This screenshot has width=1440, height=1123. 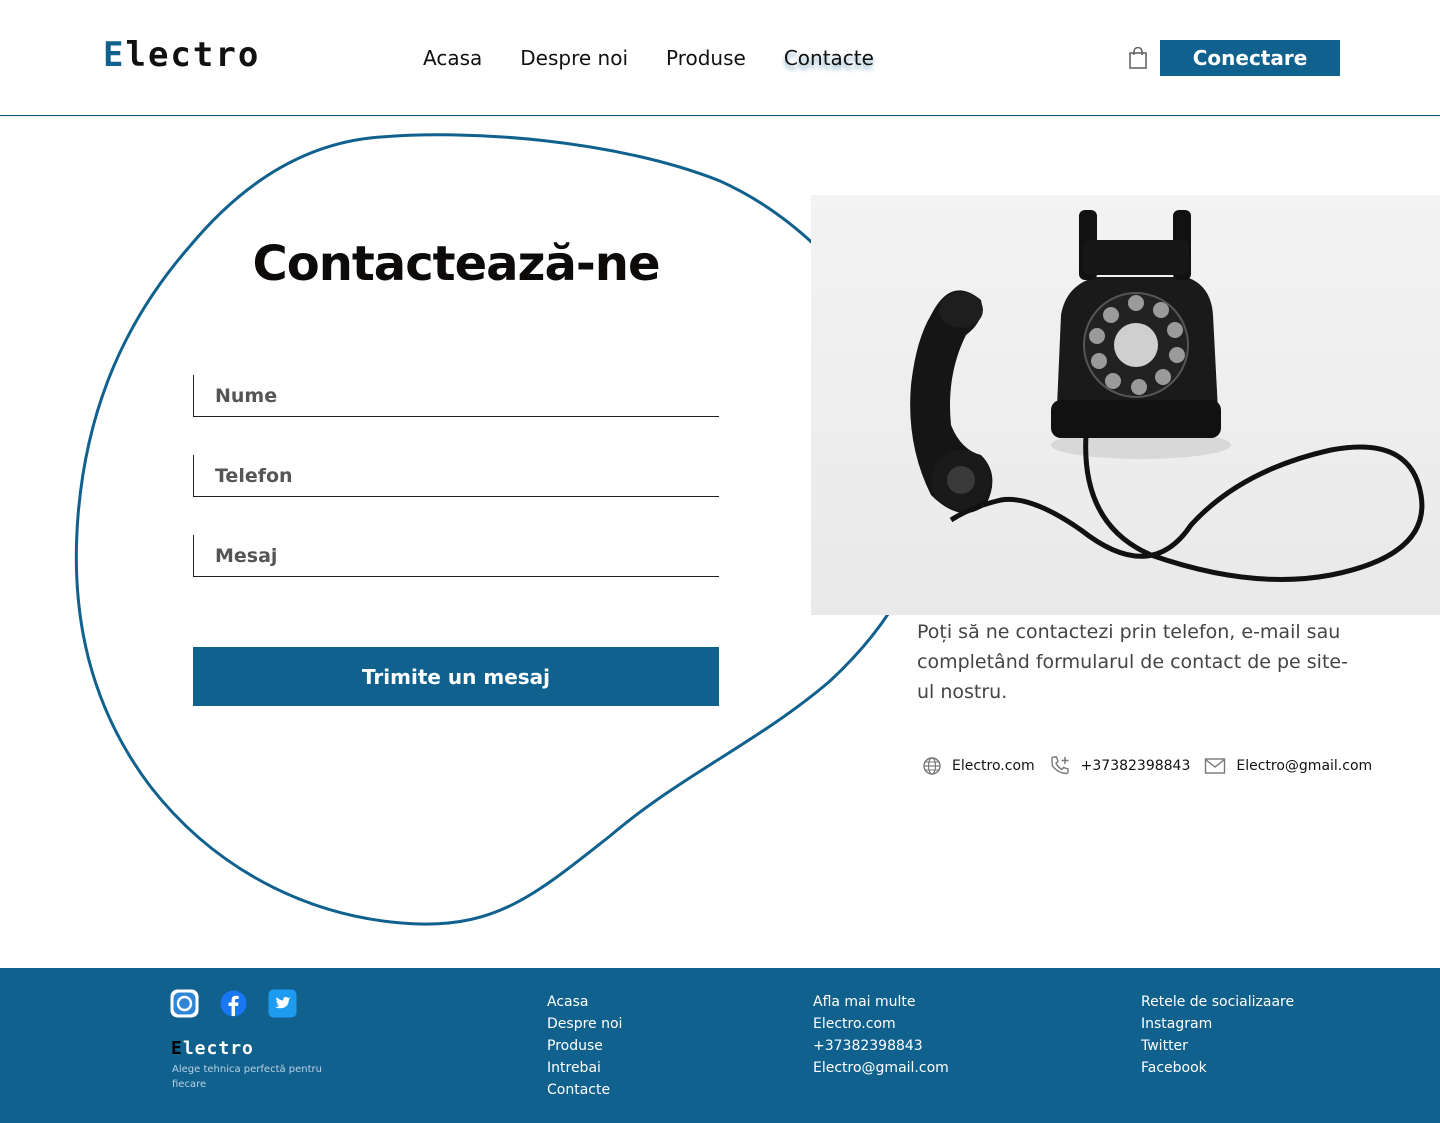 What do you see at coordinates (1250, 58) in the screenshot?
I see `connect-button: Conectare` at bounding box center [1250, 58].